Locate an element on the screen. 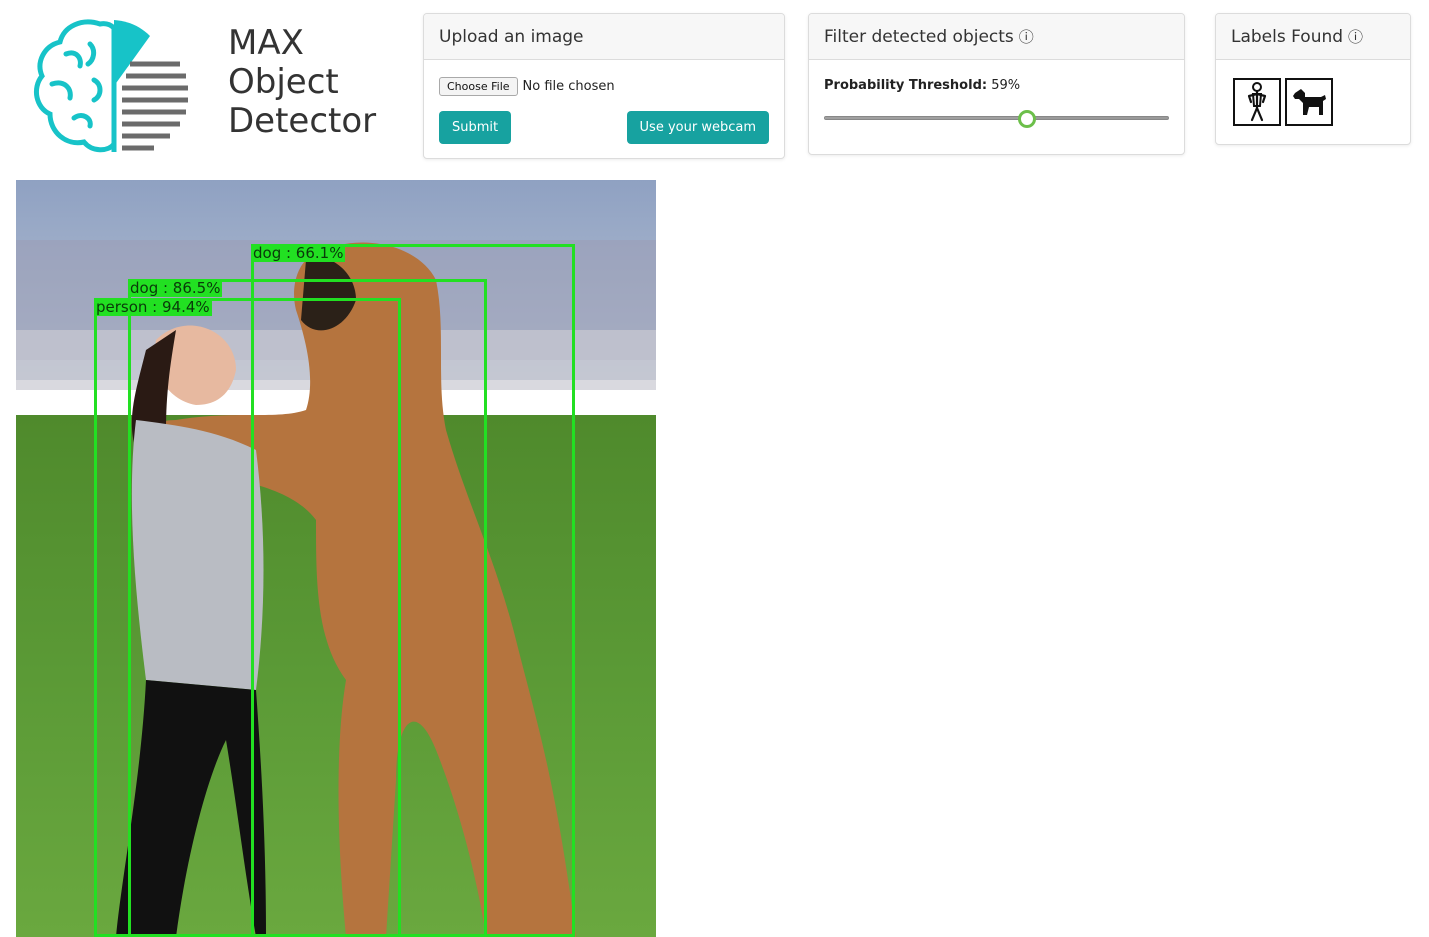  choose-file-button: Choose File is located at coordinates (478, 86).